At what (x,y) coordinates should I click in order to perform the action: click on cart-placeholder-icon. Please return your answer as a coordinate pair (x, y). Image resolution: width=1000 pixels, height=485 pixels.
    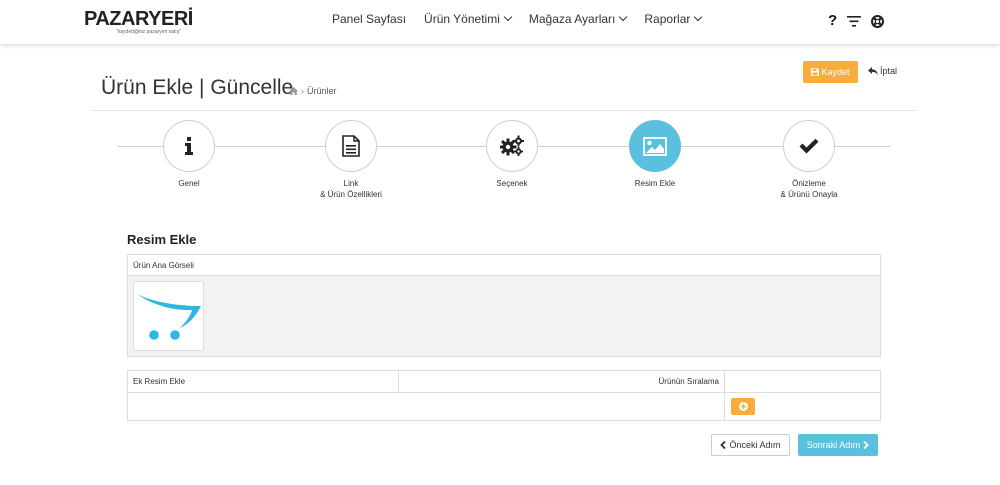
    Looking at the image, I should click on (169, 317).